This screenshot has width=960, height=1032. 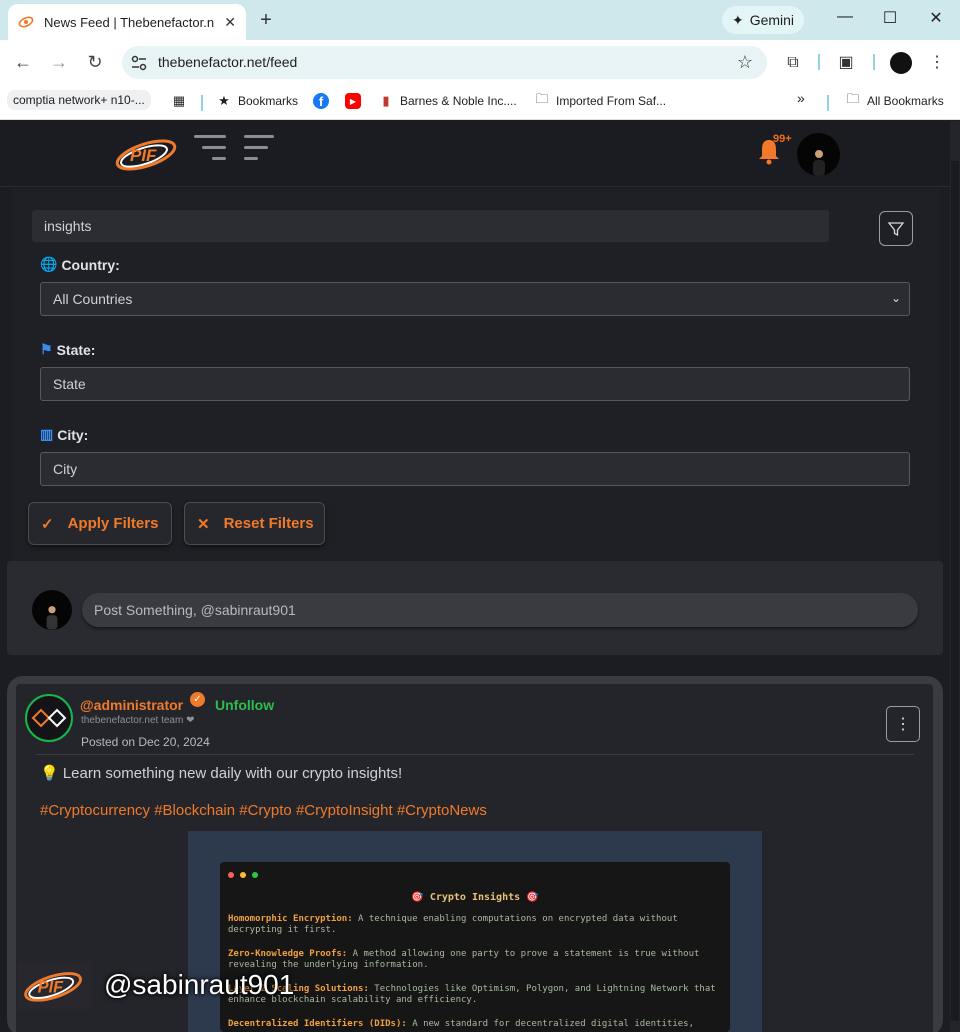 I want to click on post-options-button: ⋮, so click(x=903, y=724).